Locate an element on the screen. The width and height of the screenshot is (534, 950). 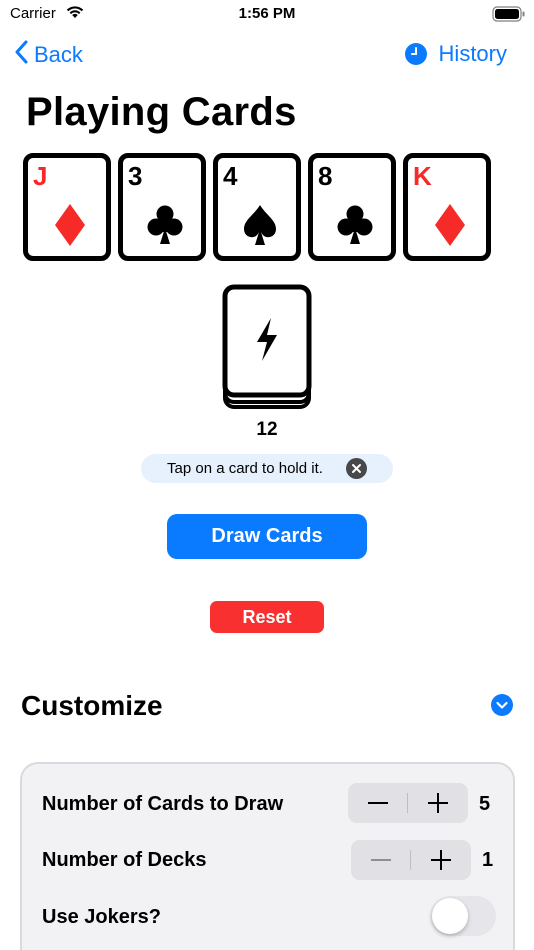
battery-icon is located at coordinates (509, 14).